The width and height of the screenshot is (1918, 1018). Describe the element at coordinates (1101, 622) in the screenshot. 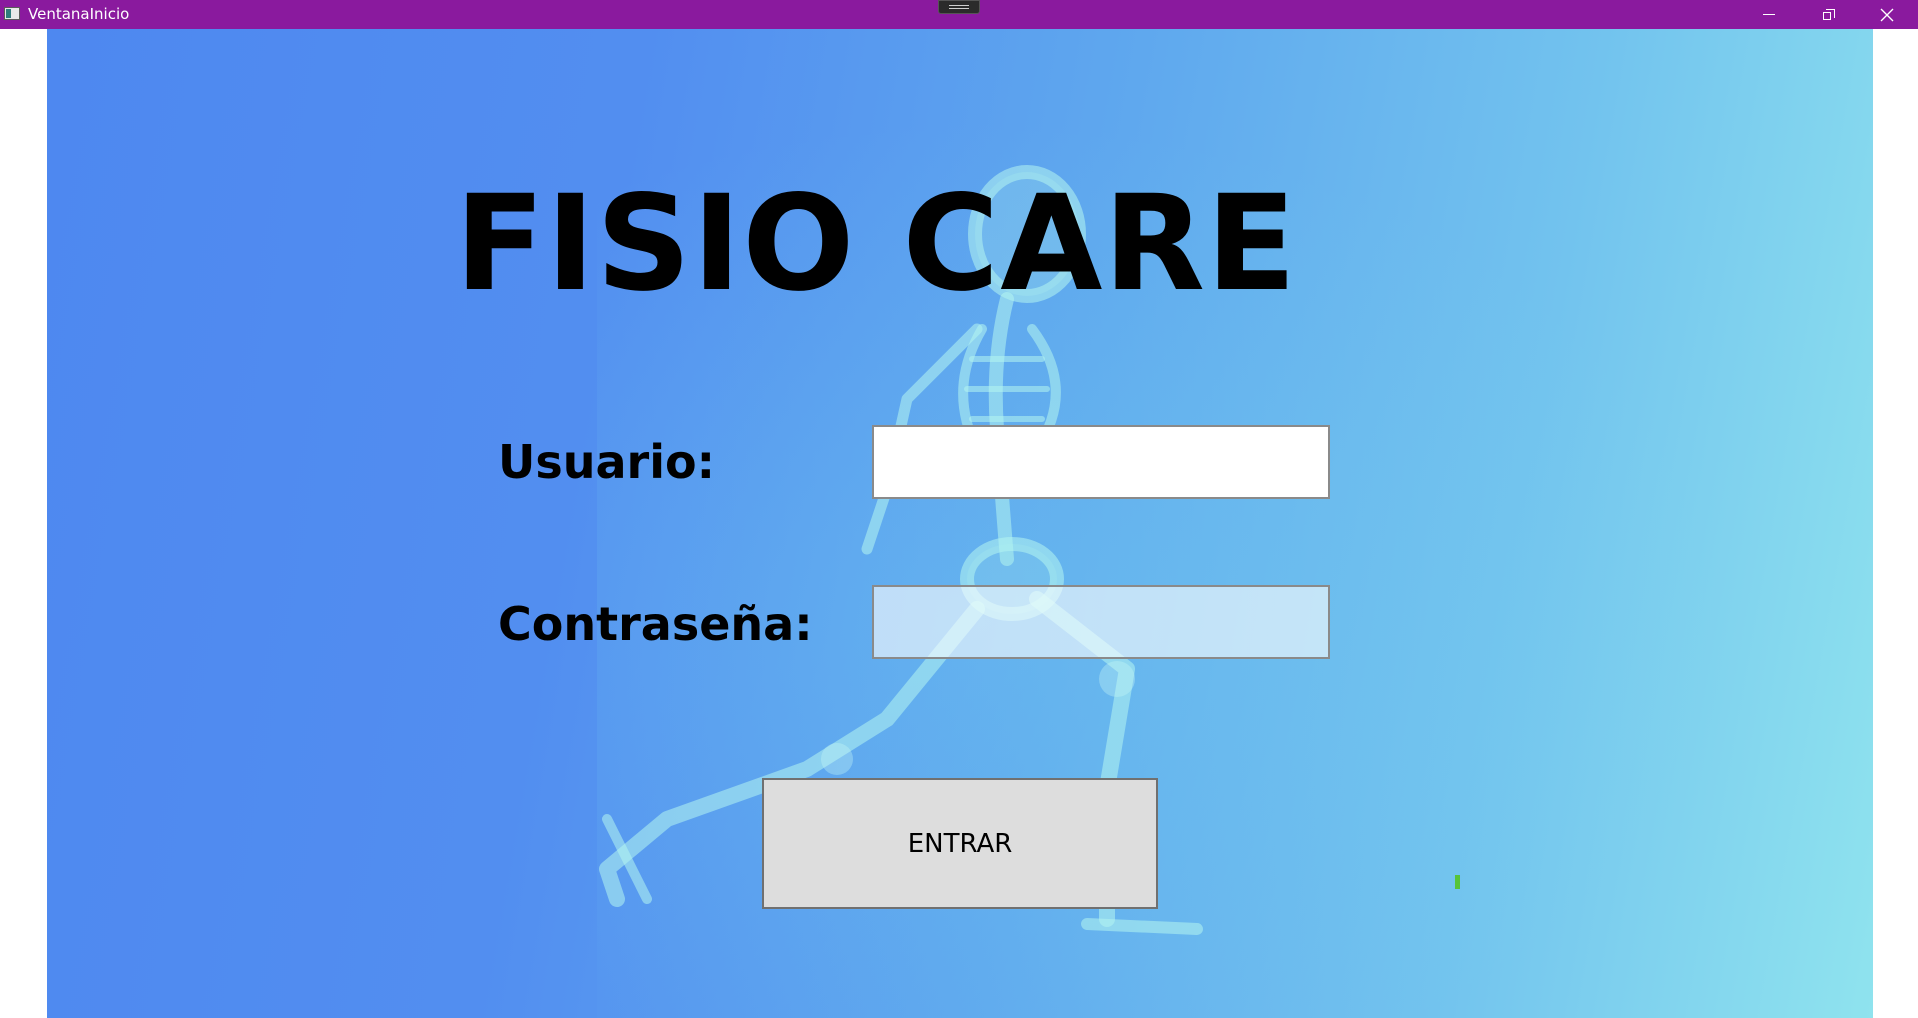

I see `password-input` at that location.